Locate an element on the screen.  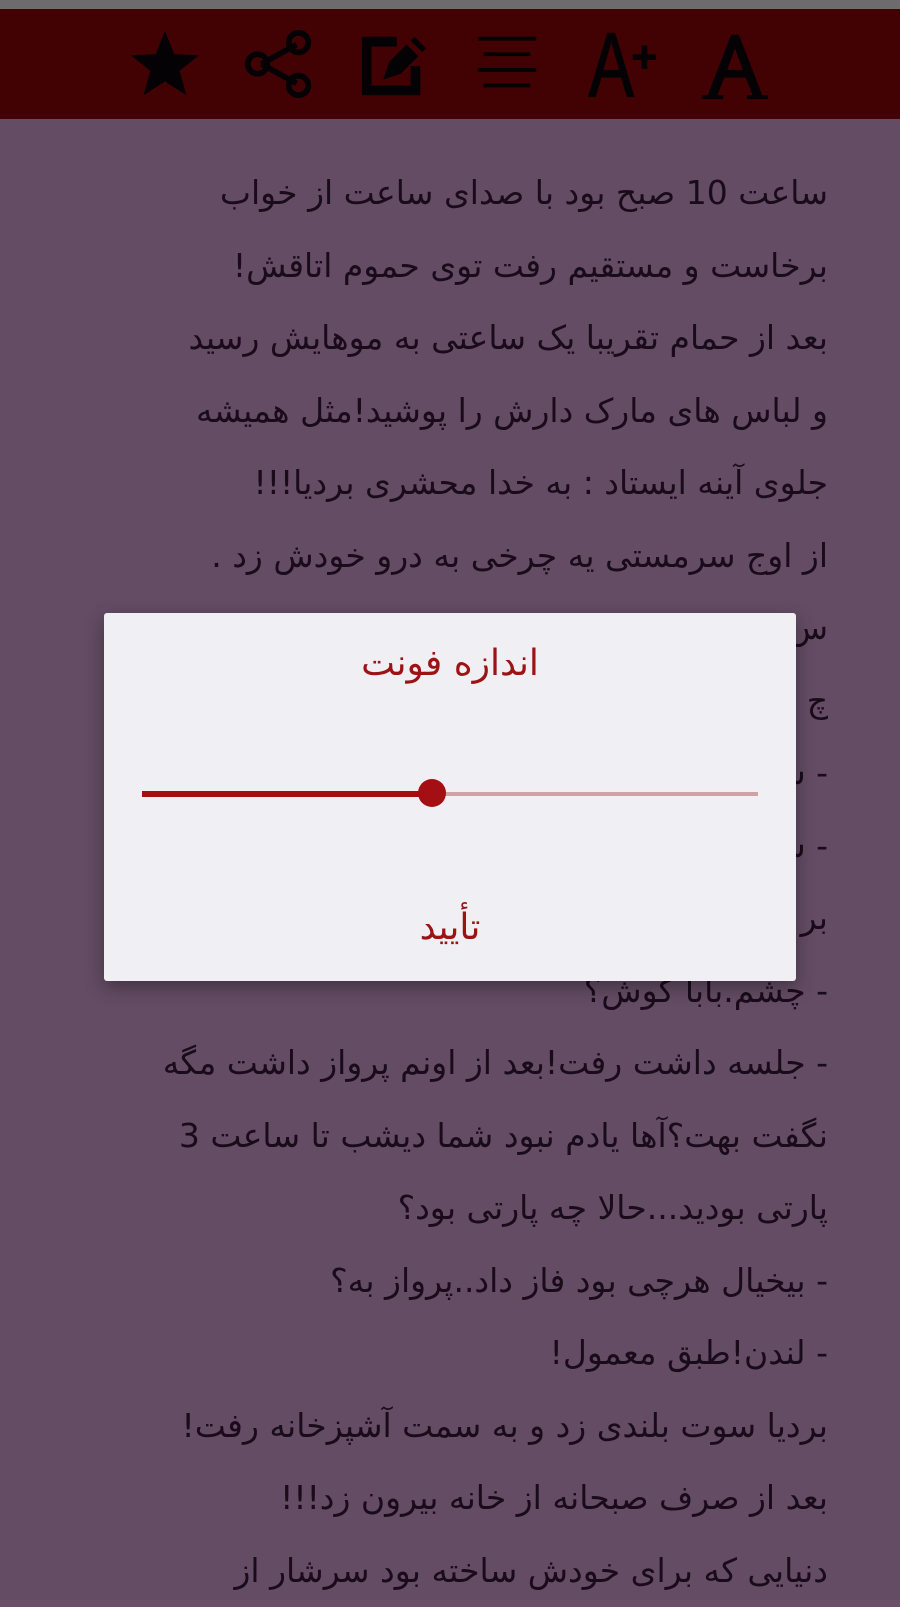
dialog-title: اندازه فونت is located at coordinates (450, 663).